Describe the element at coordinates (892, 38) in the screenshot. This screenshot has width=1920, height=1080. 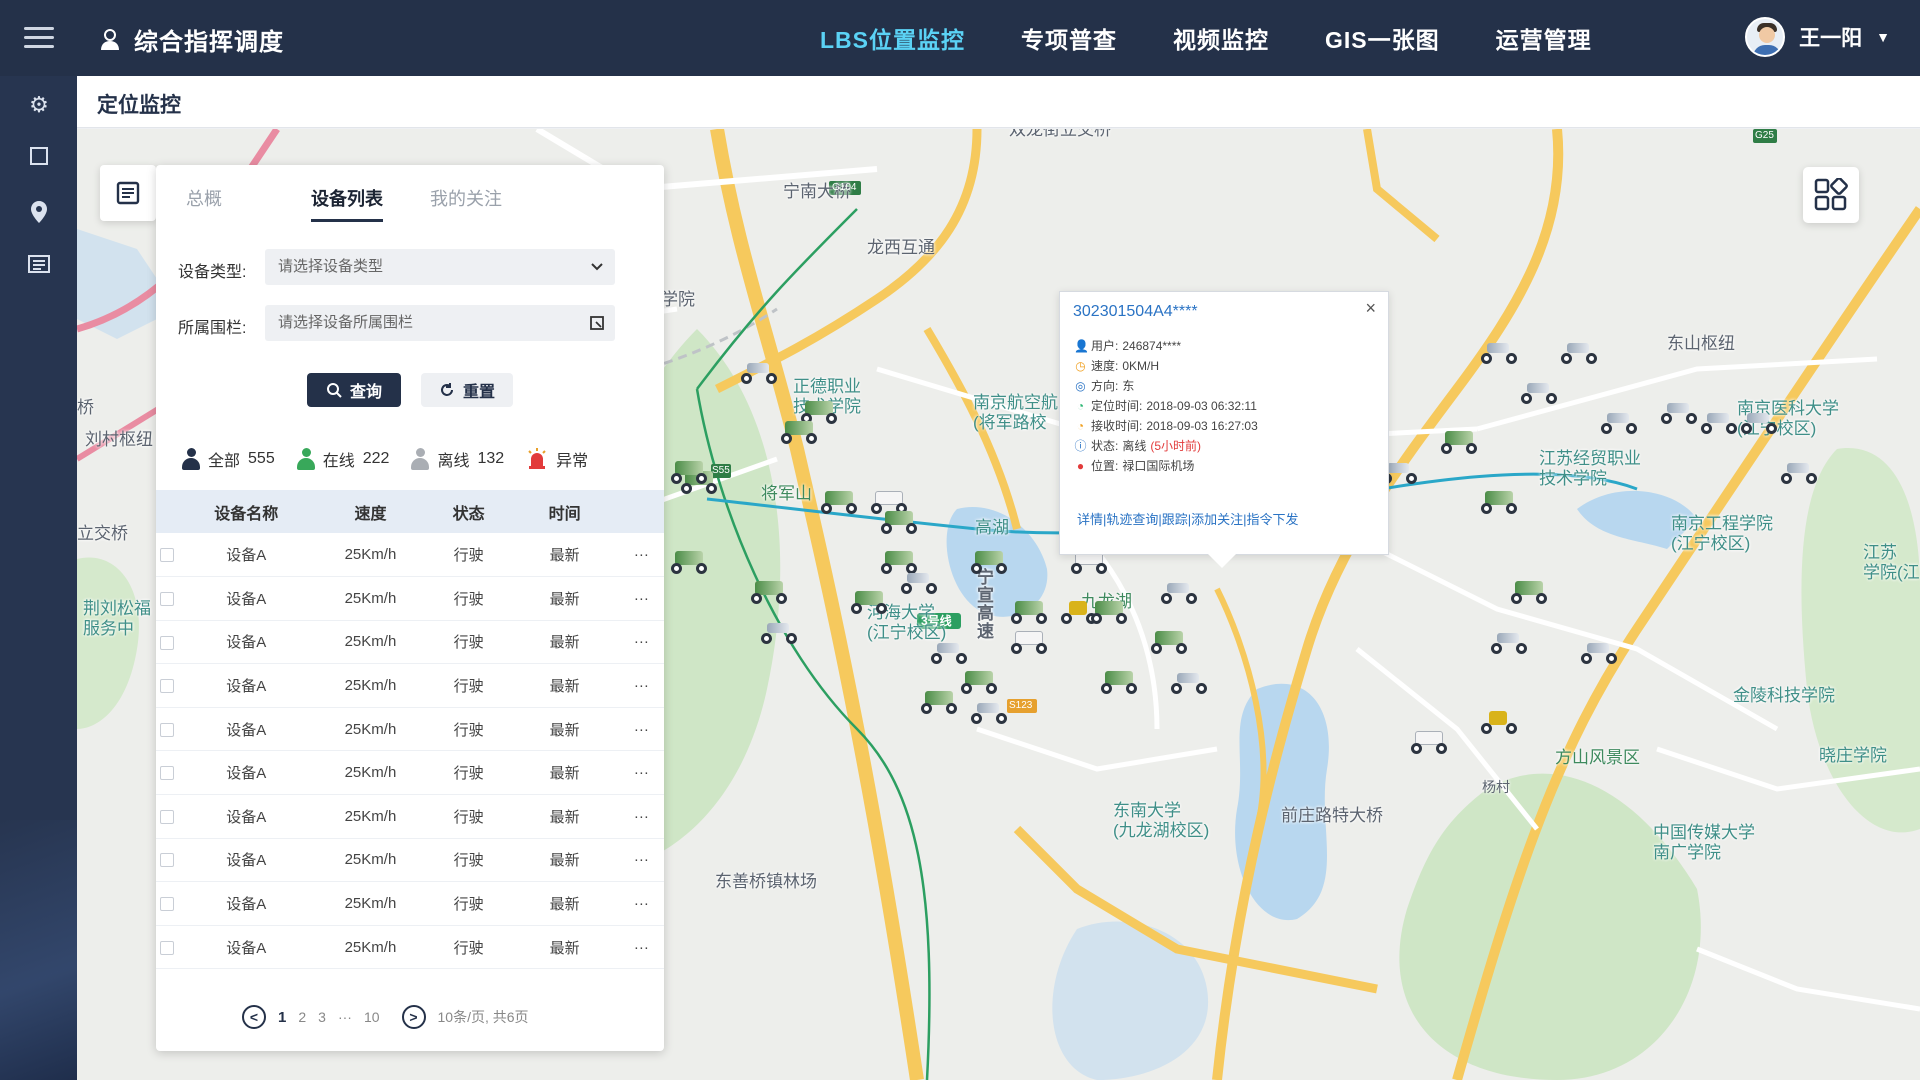
I see `nav-lbs-monitor: LBS位置监控` at that location.